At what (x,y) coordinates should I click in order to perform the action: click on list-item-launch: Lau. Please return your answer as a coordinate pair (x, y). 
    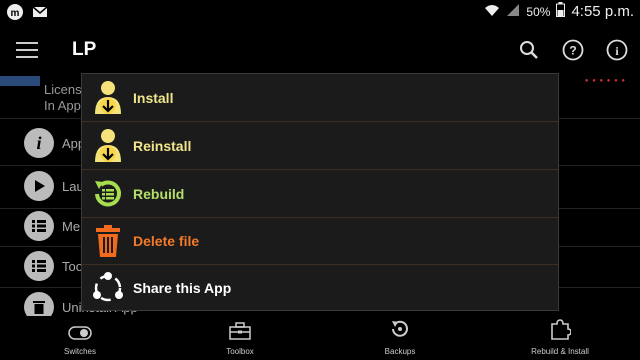
    Looking at the image, I should click on (54, 186).